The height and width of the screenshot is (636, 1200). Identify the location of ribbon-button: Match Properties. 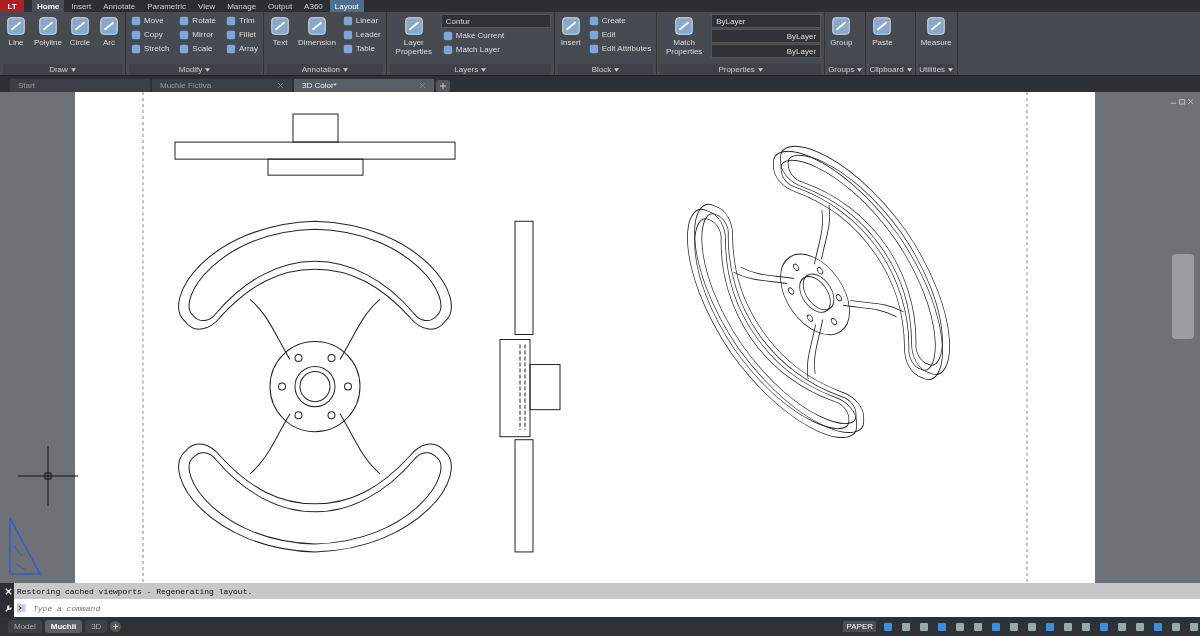
(684, 35).